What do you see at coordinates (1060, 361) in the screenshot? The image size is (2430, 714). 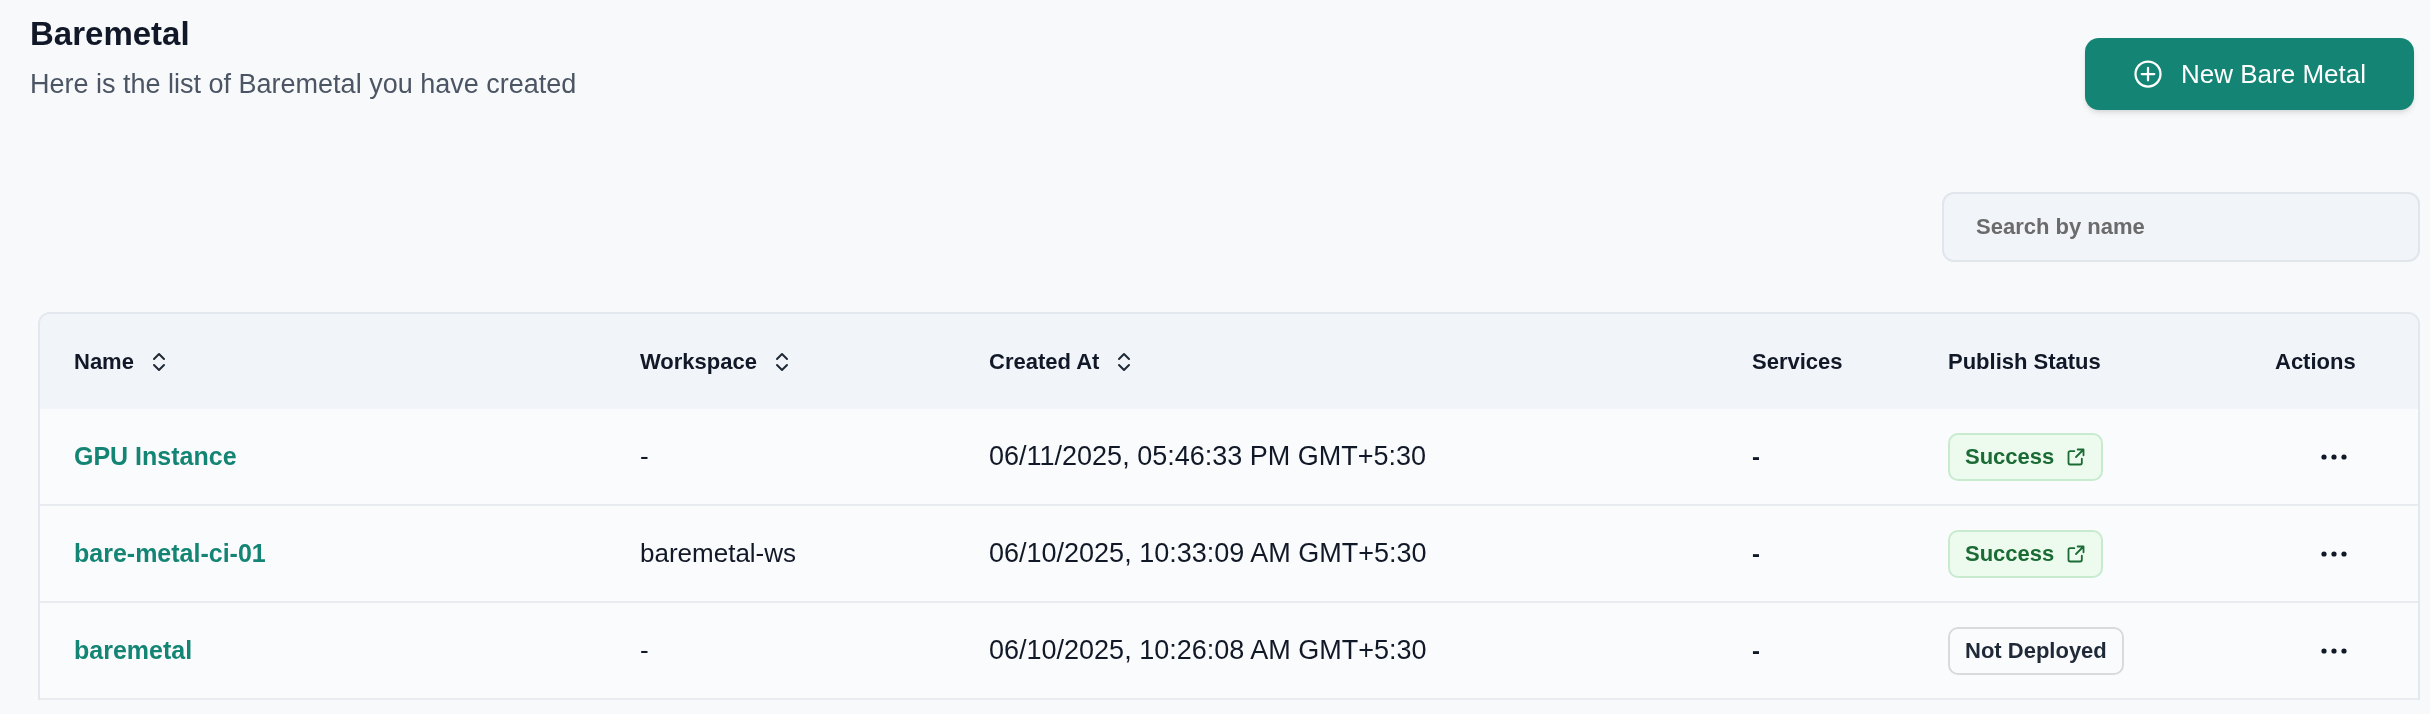 I see `column-header: Created At` at bounding box center [1060, 361].